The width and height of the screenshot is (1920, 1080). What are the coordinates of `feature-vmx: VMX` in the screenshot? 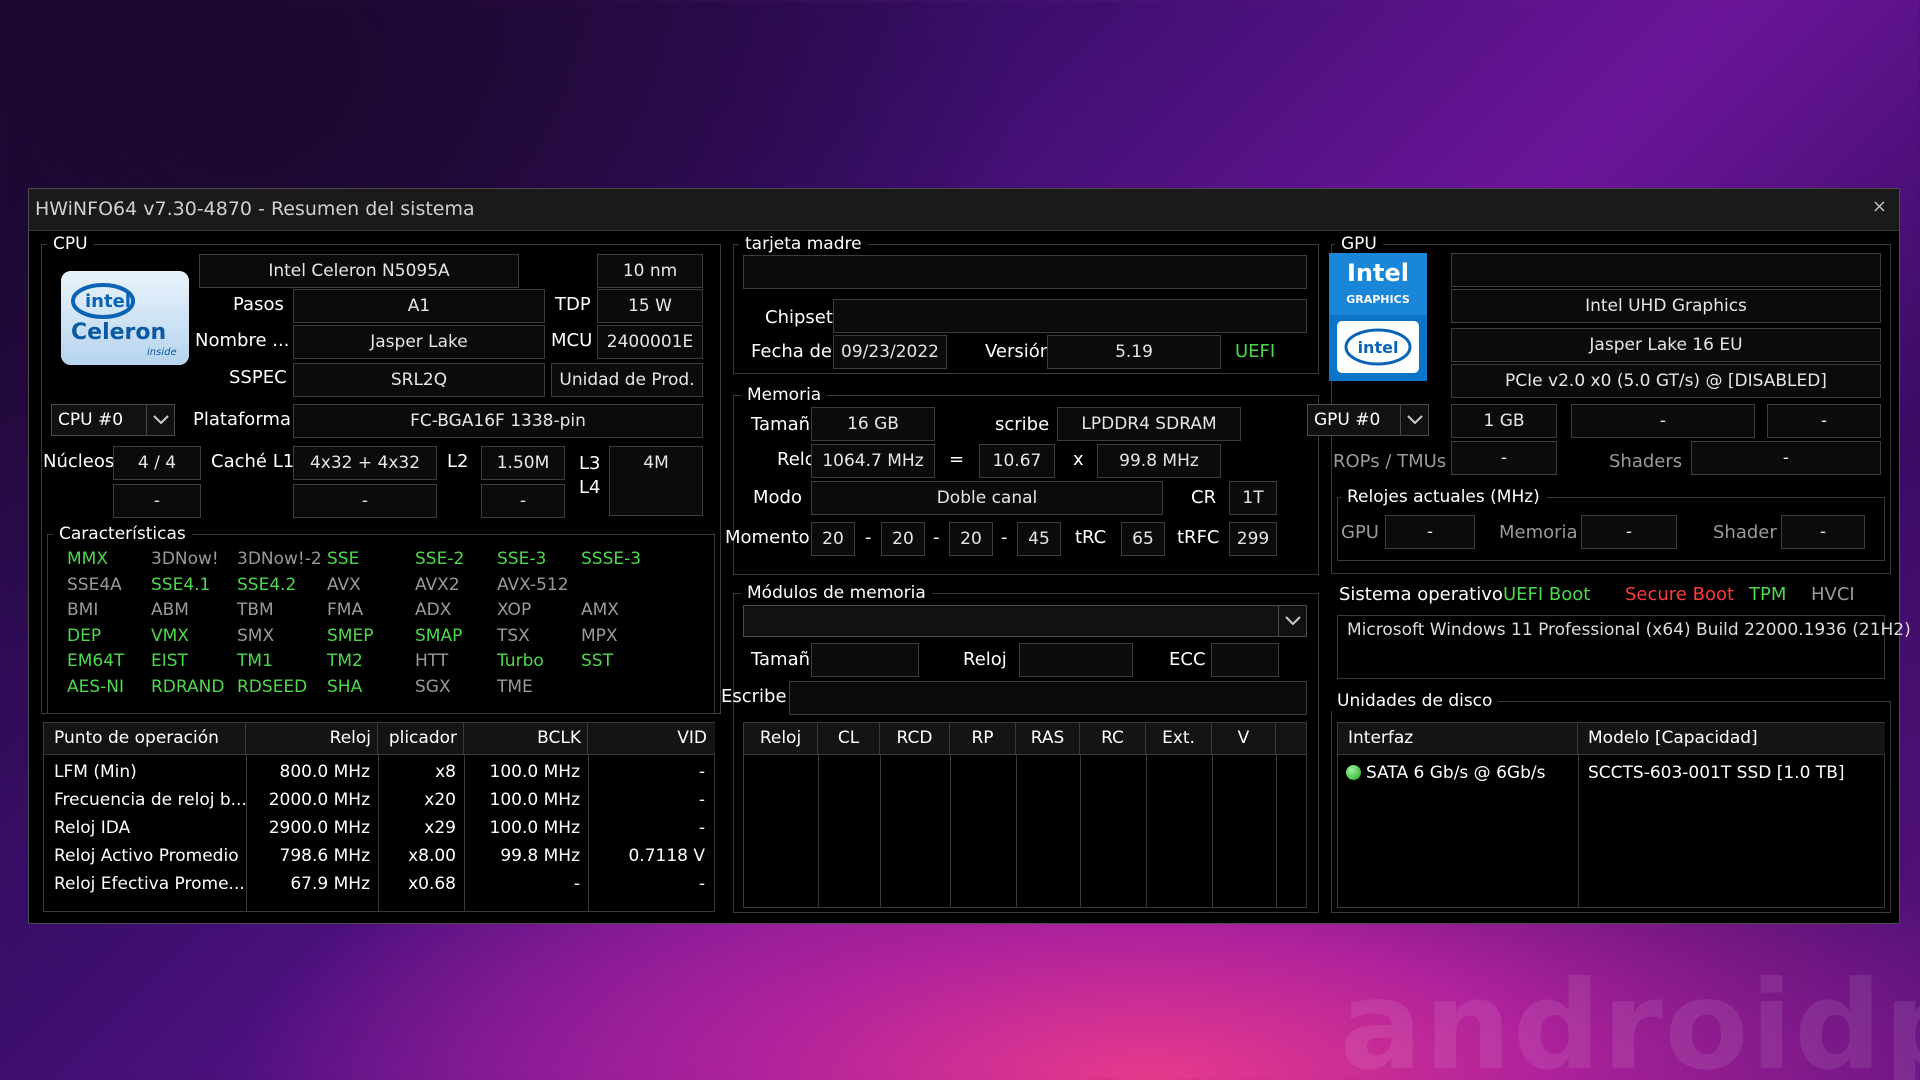 It's located at (170, 635).